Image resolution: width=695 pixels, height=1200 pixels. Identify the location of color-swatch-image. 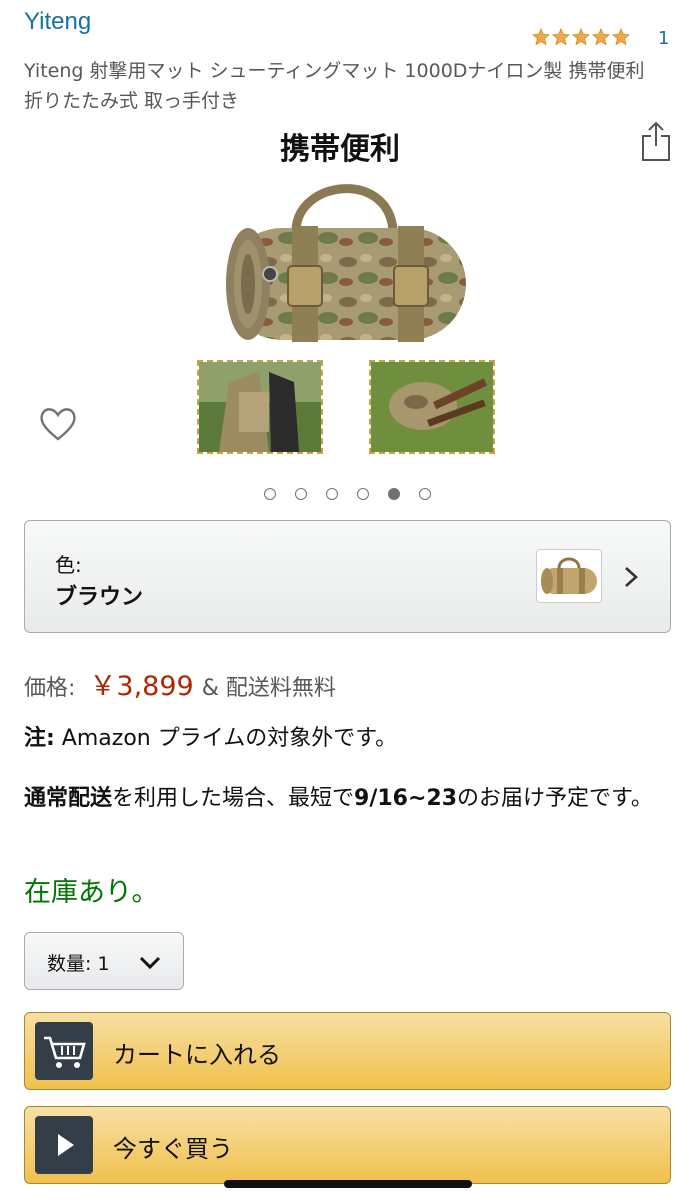
(569, 576).